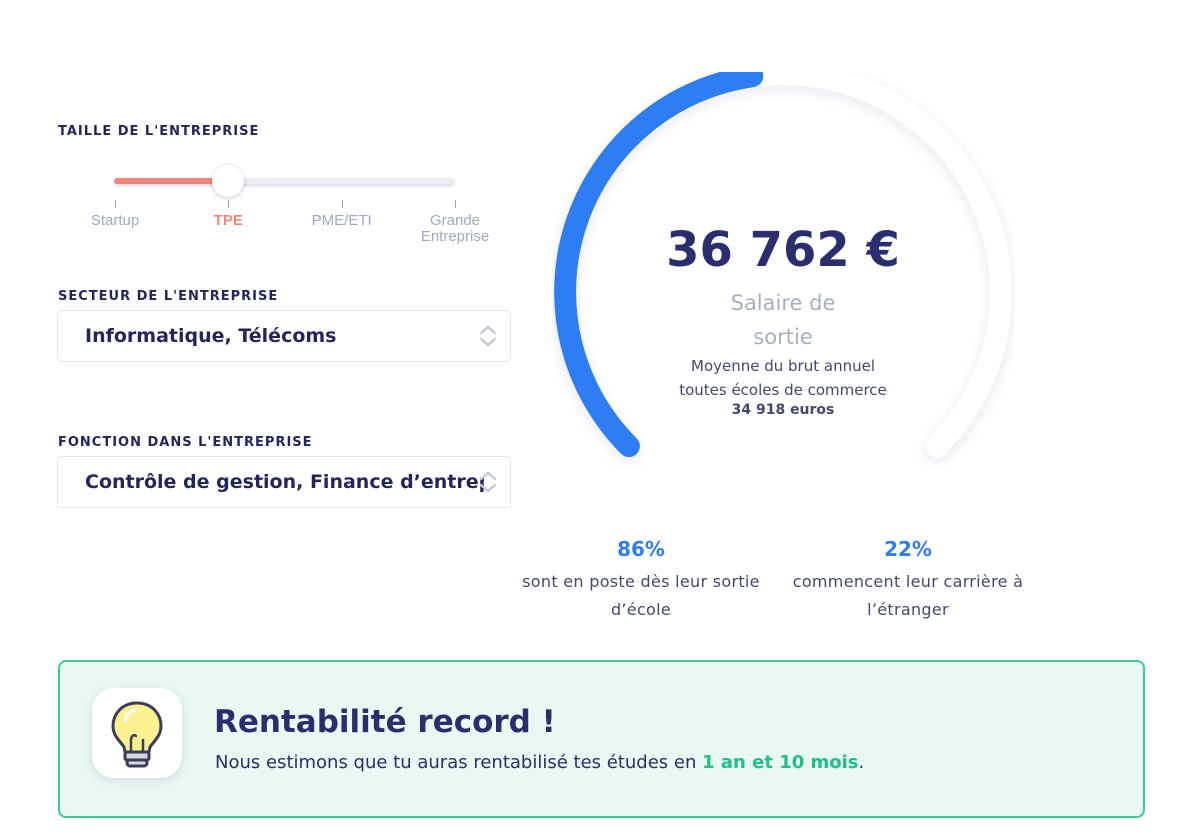 Image resolution: width=1200 pixels, height=838 pixels. What do you see at coordinates (783, 390) in the screenshot?
I see `salary-average-line2: toutes écoles de commerce` at bounding box center [783, 390].